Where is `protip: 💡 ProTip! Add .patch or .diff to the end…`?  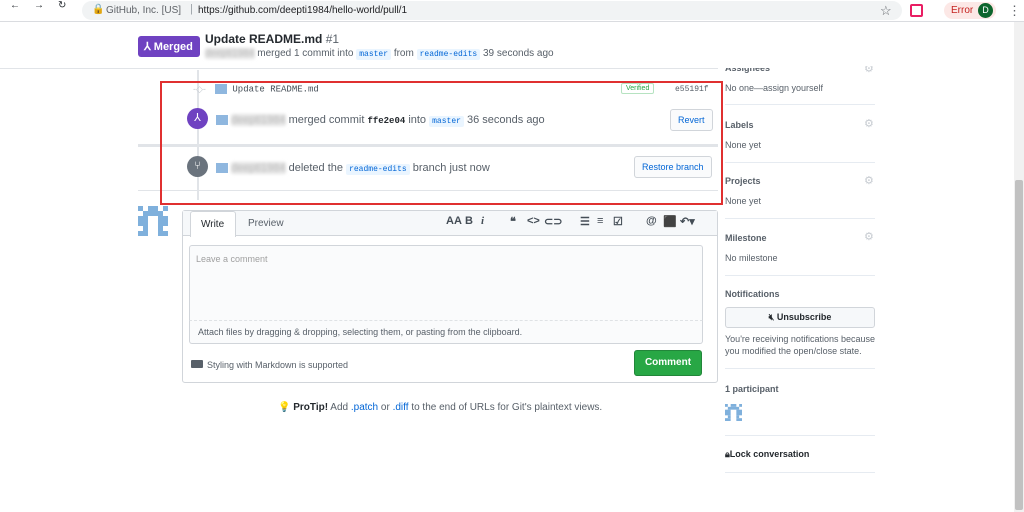
protip: 💡 ProTip! Add .patch or .diff to the end… is located at coordinates (440, 407).